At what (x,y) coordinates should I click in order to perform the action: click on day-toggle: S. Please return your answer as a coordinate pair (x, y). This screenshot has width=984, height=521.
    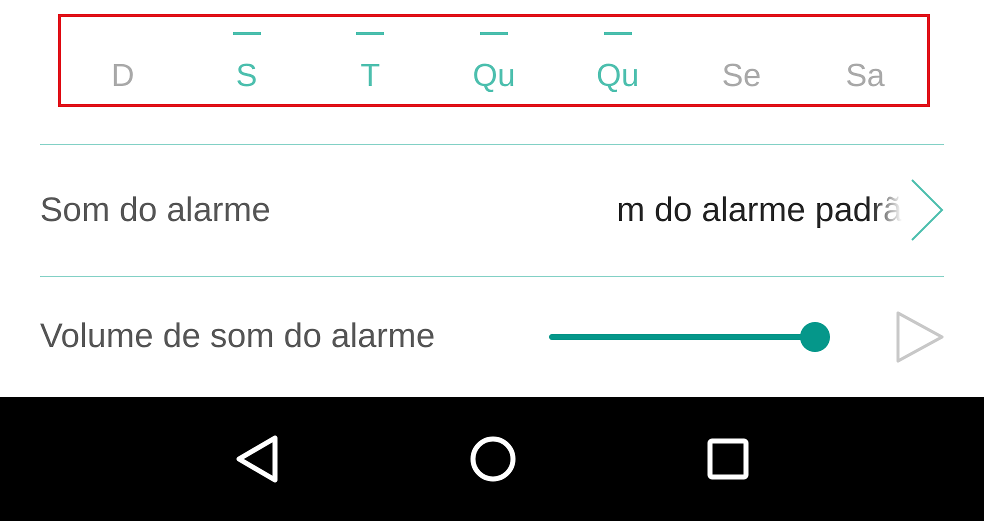
    Looking at the image, I should click on (247, 75).